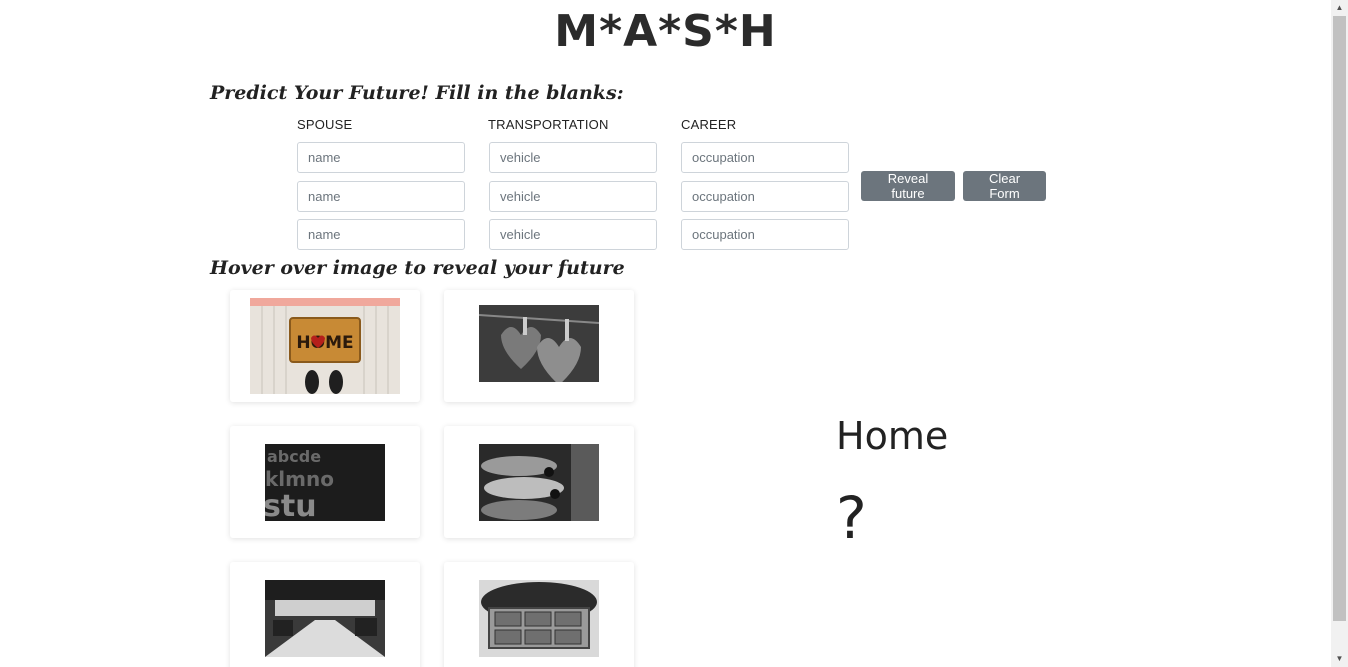 This screenshot has width=1348, height=667. I want to click on scroll-up-arrow-icon: ▲, so click(1339, 8).